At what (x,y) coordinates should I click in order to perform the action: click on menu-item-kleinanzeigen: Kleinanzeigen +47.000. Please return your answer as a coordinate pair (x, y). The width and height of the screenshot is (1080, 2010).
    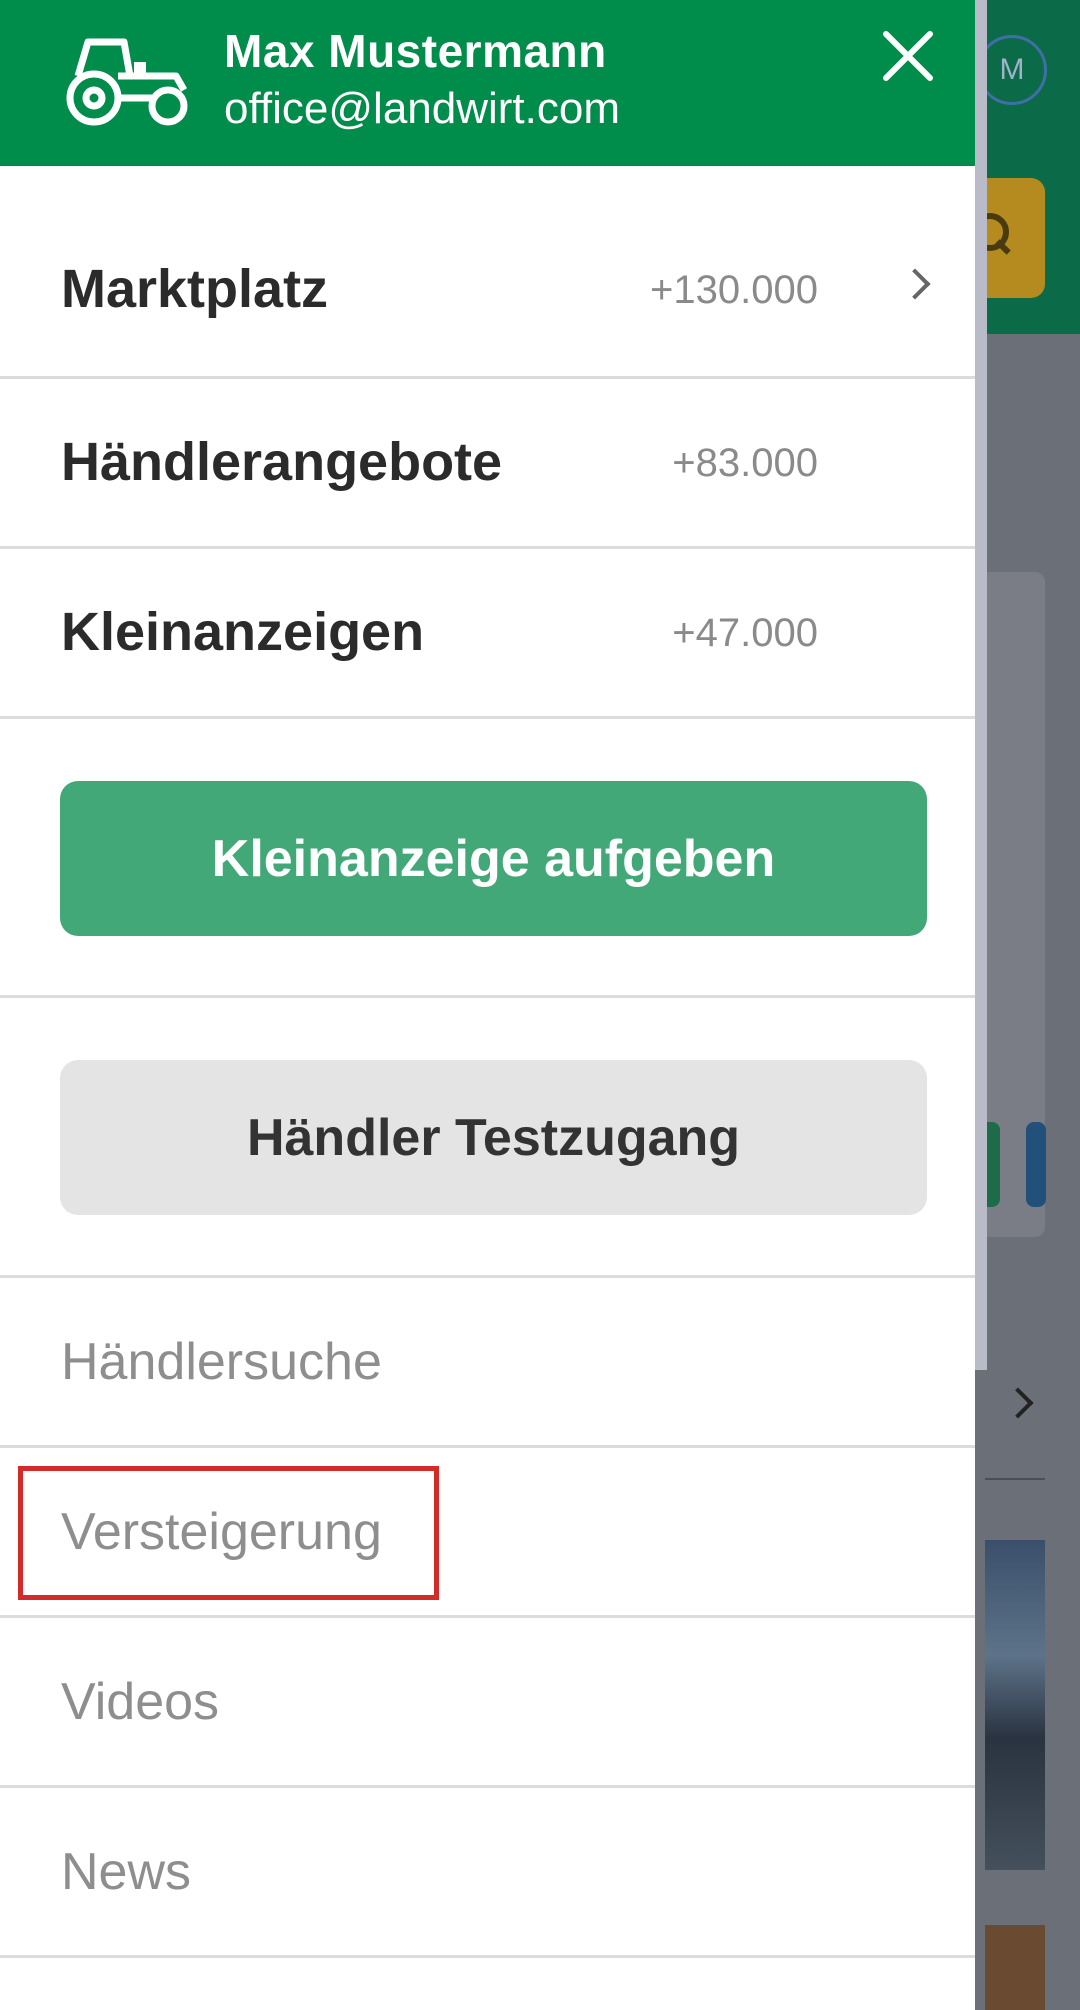
    Looking at the image, I should click on (487, 634).